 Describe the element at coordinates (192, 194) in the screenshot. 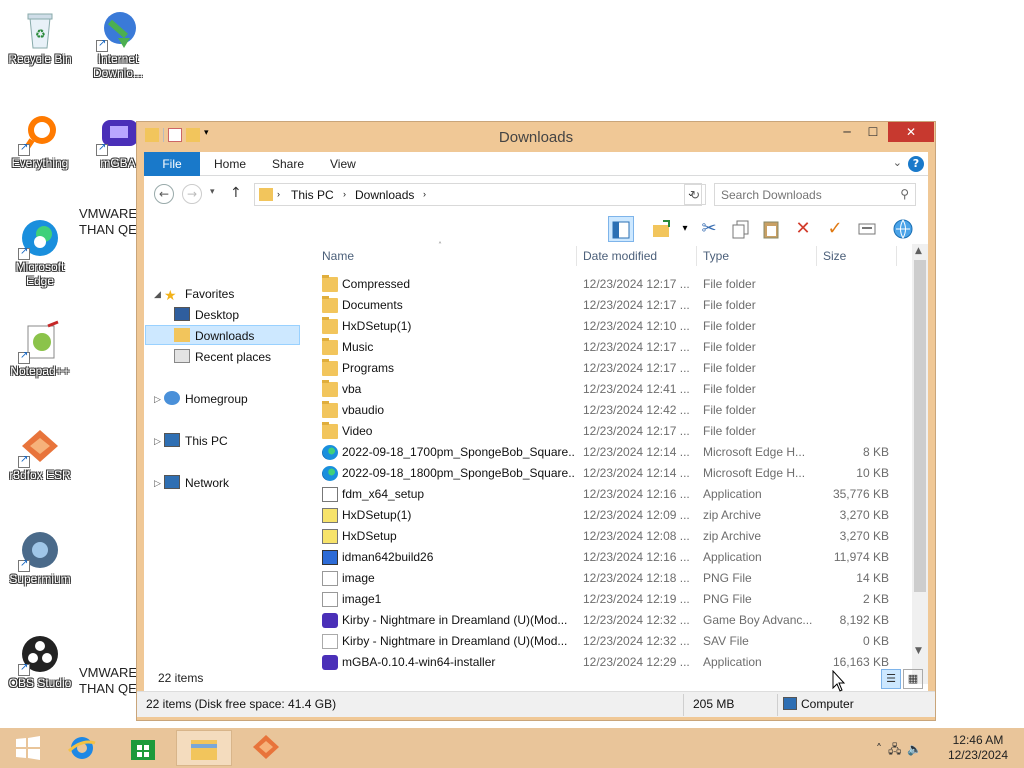

I see `forward-button: →` at that location.